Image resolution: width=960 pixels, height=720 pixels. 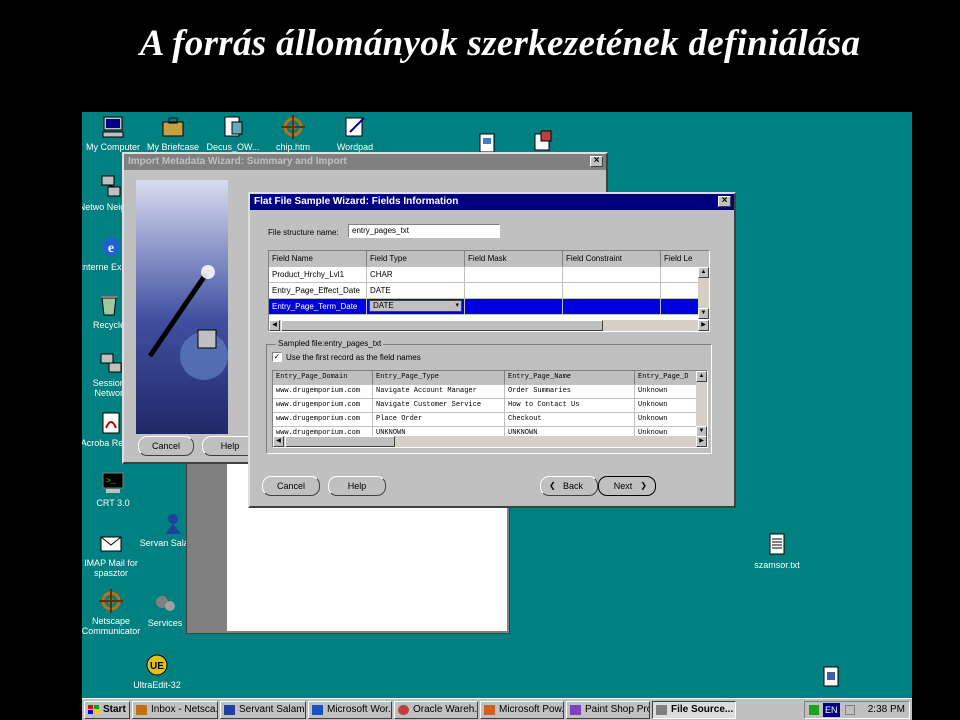 What do you see at coordinates (113, 127) in the screenshot?
I see `computer-icon` at bounding box center [113, 127].